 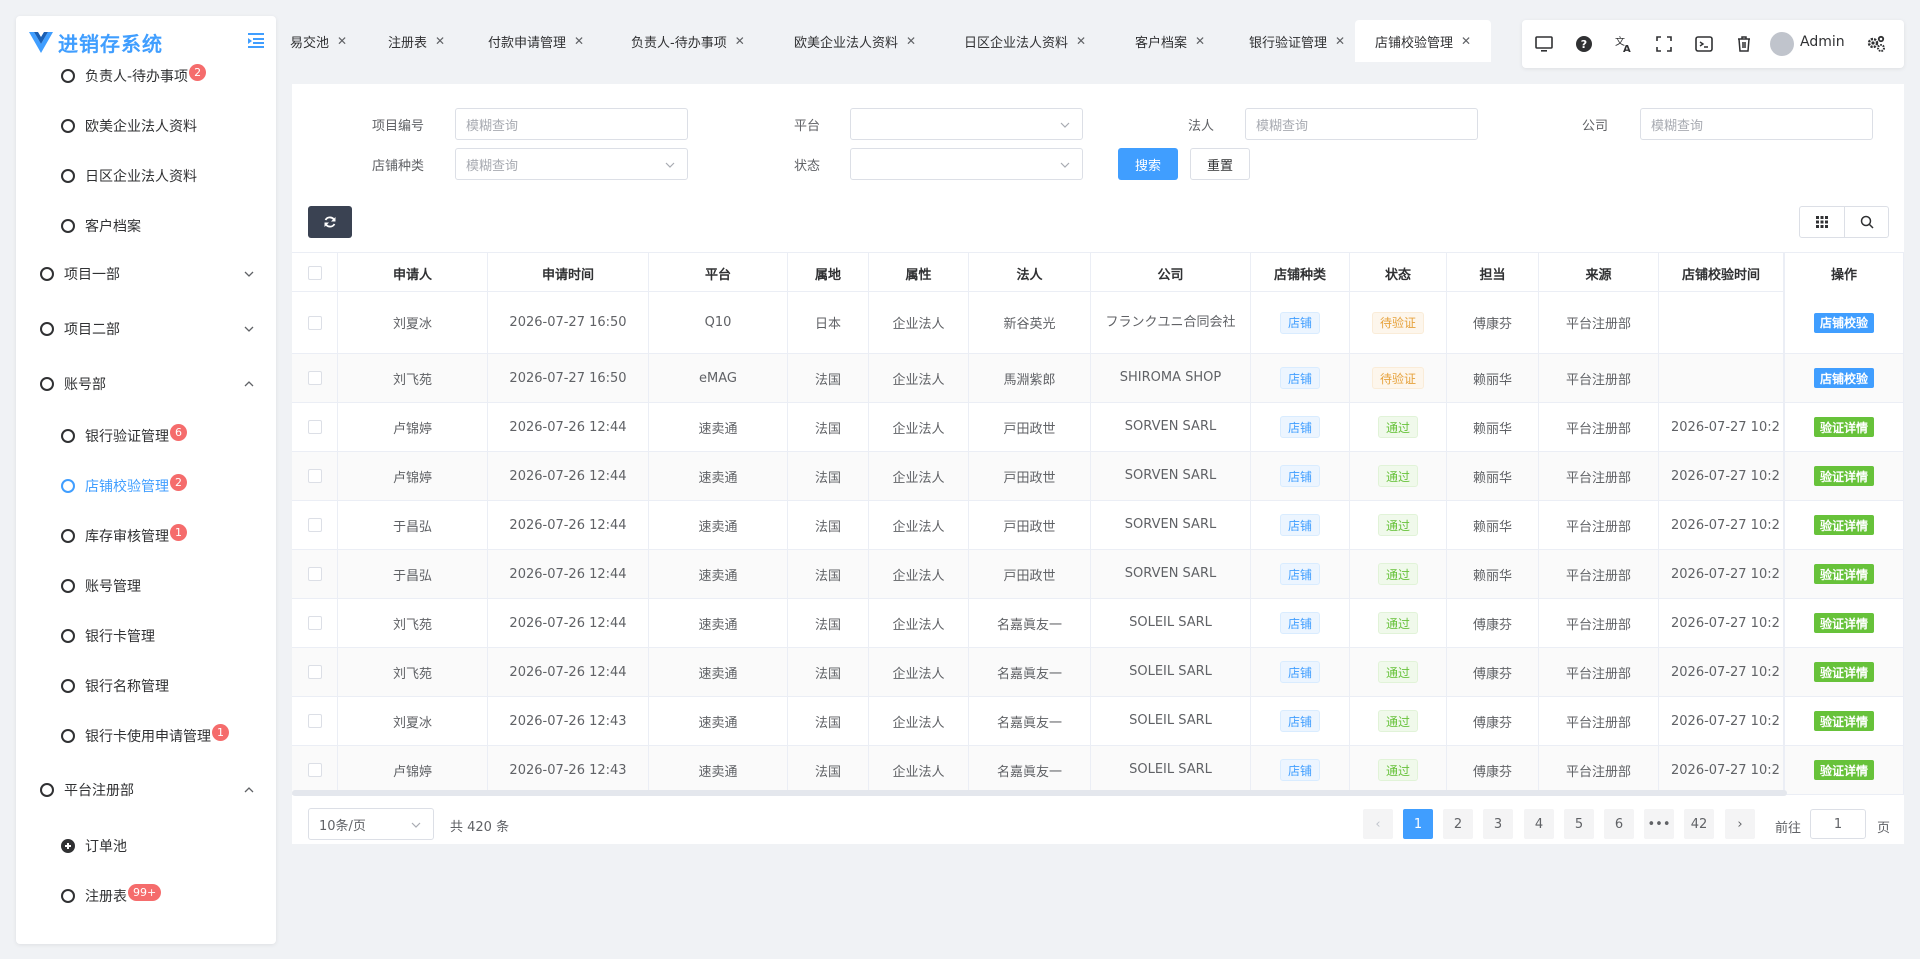 I want to click on column-header: 法人, so click(x=1030, y=273).